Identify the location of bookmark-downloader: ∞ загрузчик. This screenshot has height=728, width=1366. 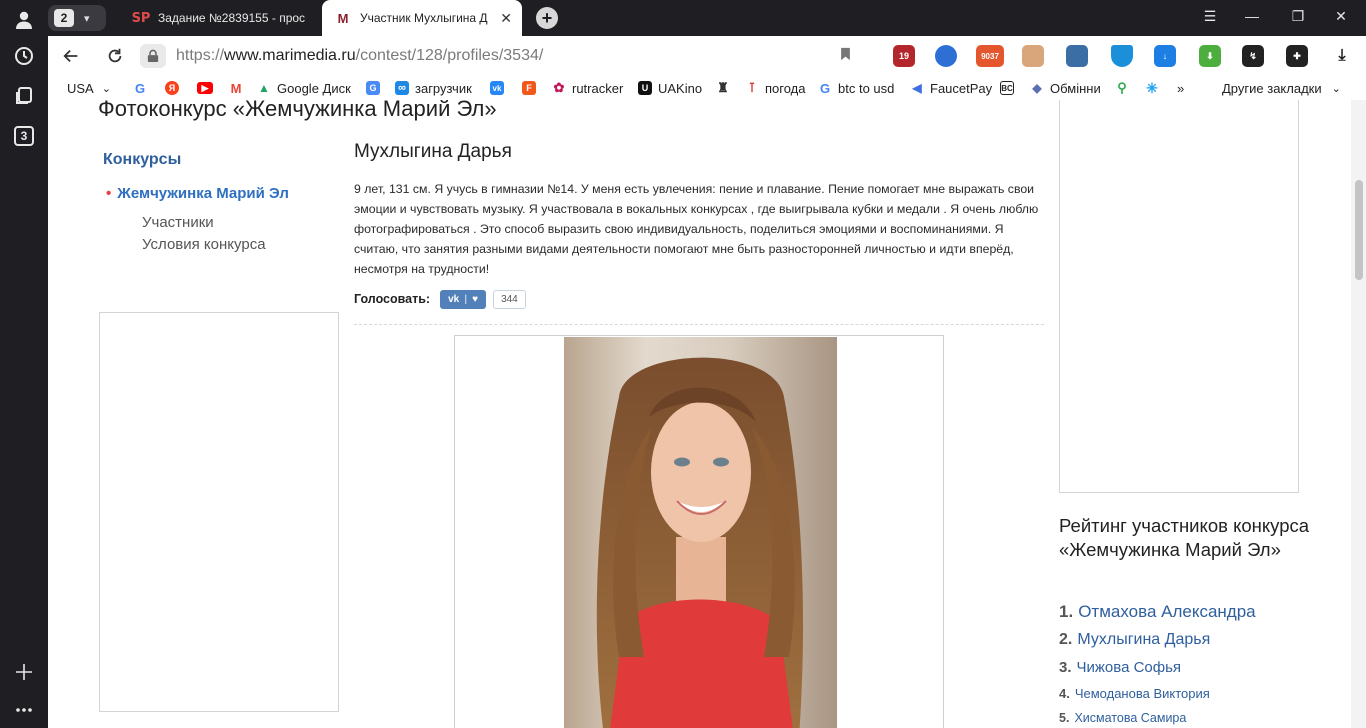
(433, 88).